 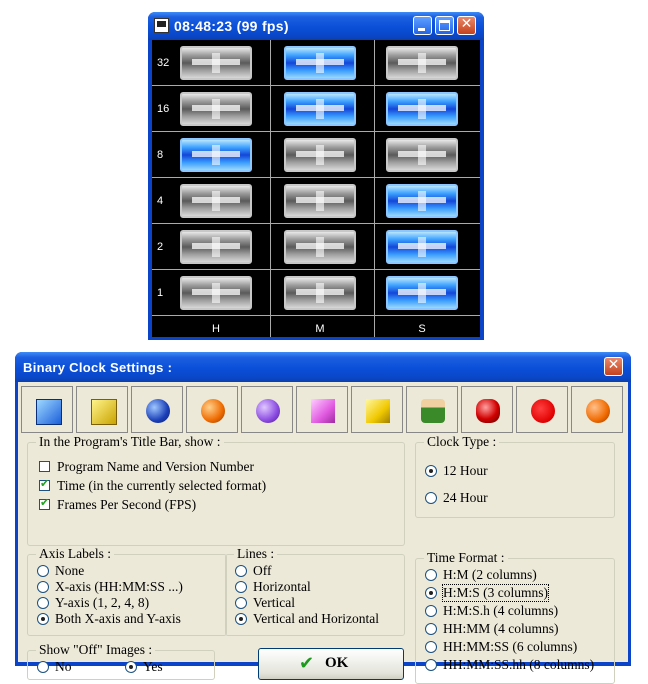 I want to click on option-label: X-axis (HH:MM:SS ...), so click(x=119, y=586).